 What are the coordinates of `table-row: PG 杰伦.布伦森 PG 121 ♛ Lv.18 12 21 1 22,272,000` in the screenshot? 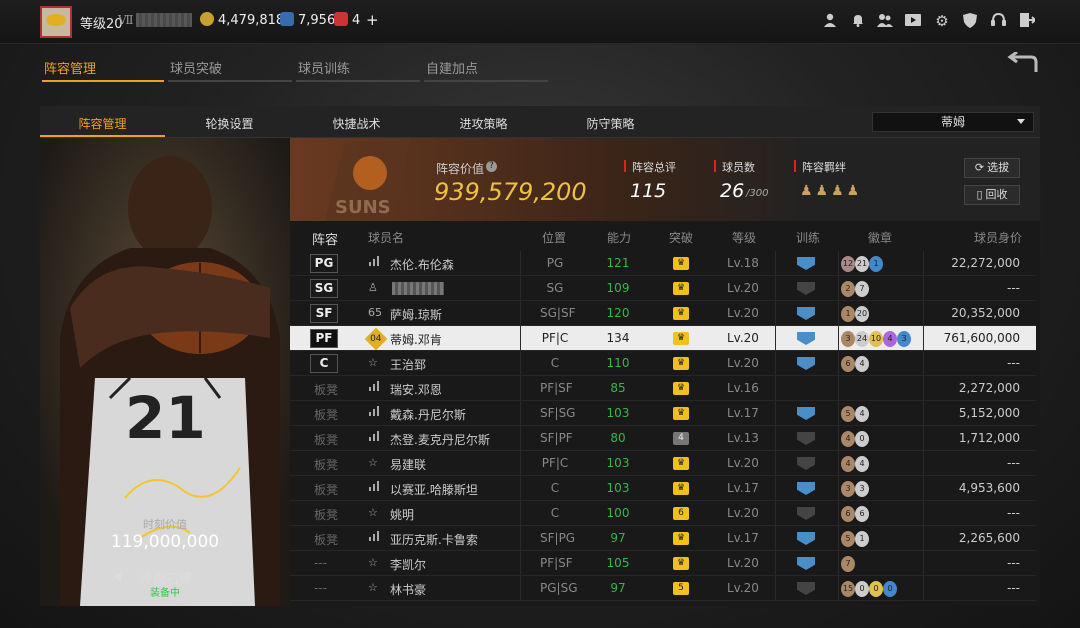 It's located at (663, 263).